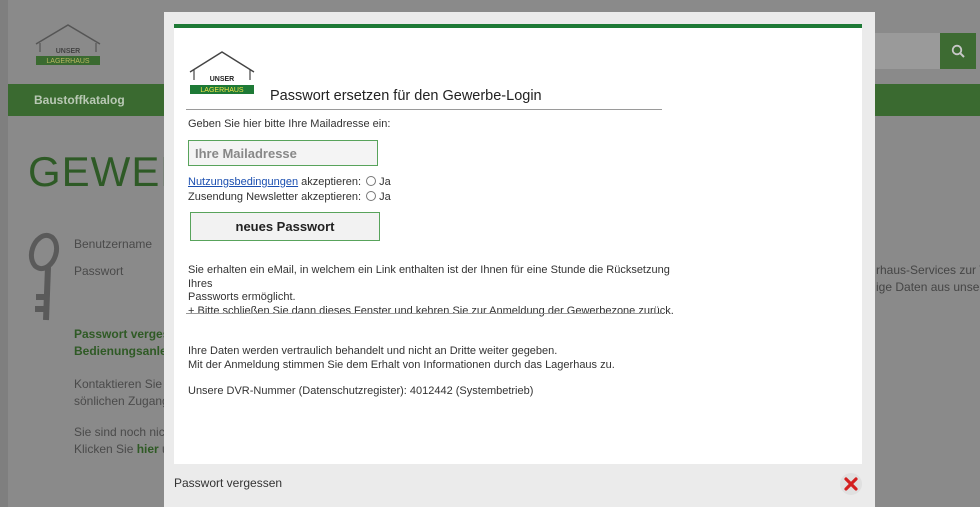  I want to click on newsletter-row: Zusendung Newsletter akzeptieren: Ja, so click(289, 197).